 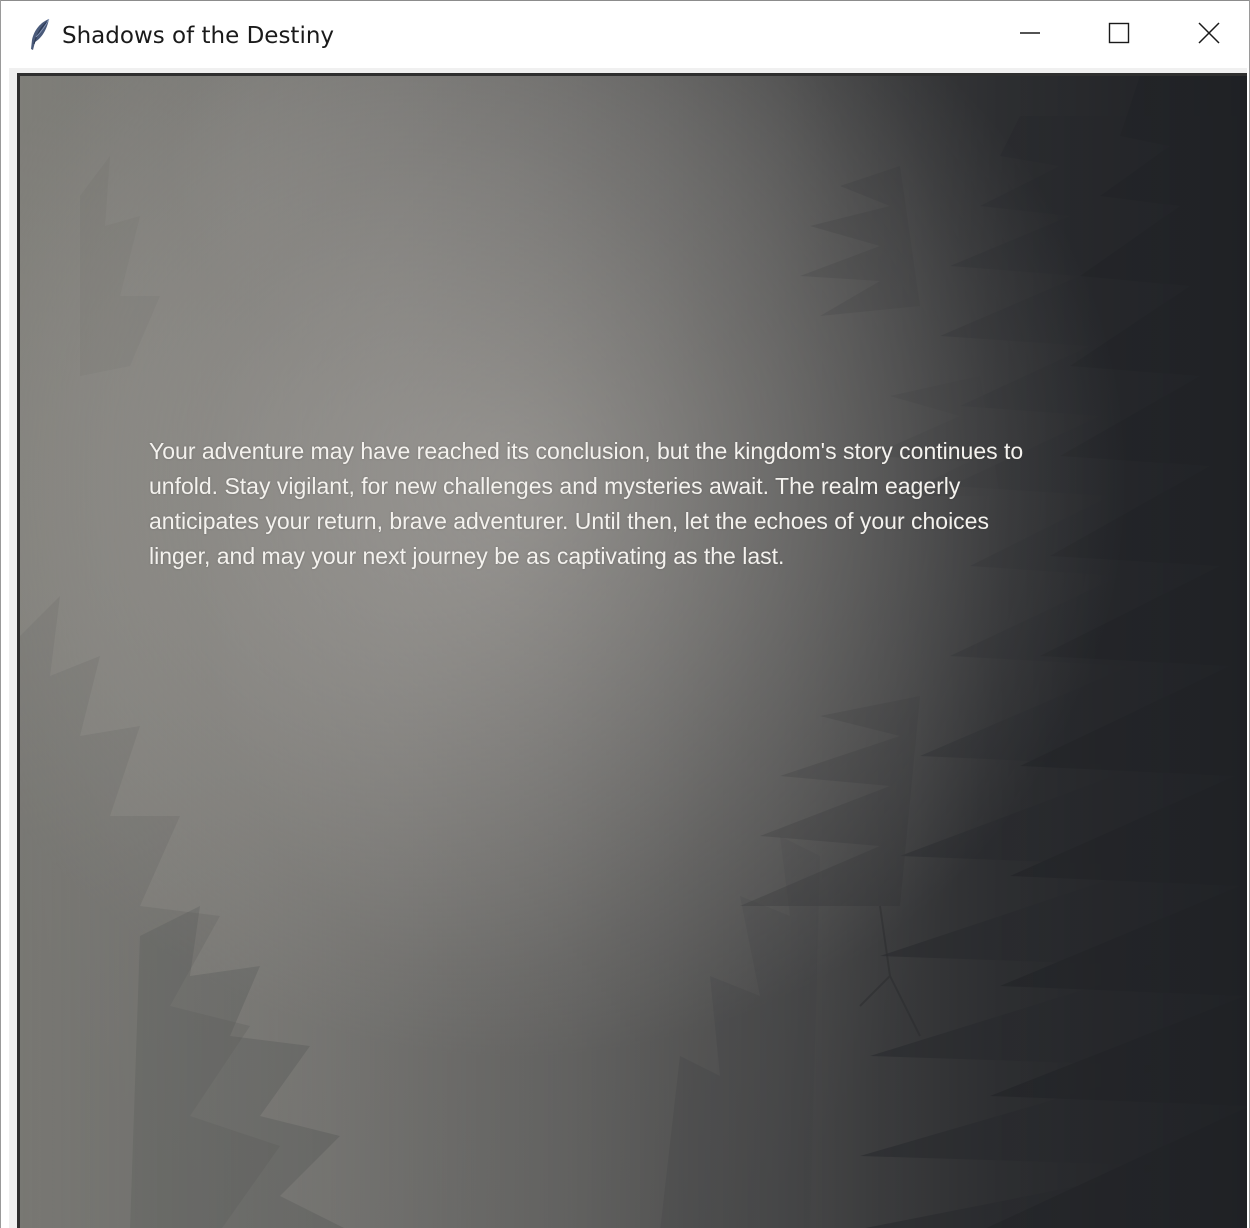 I want to click on title-bar: Shadows of the Destiny, so click(x=625, y=34).